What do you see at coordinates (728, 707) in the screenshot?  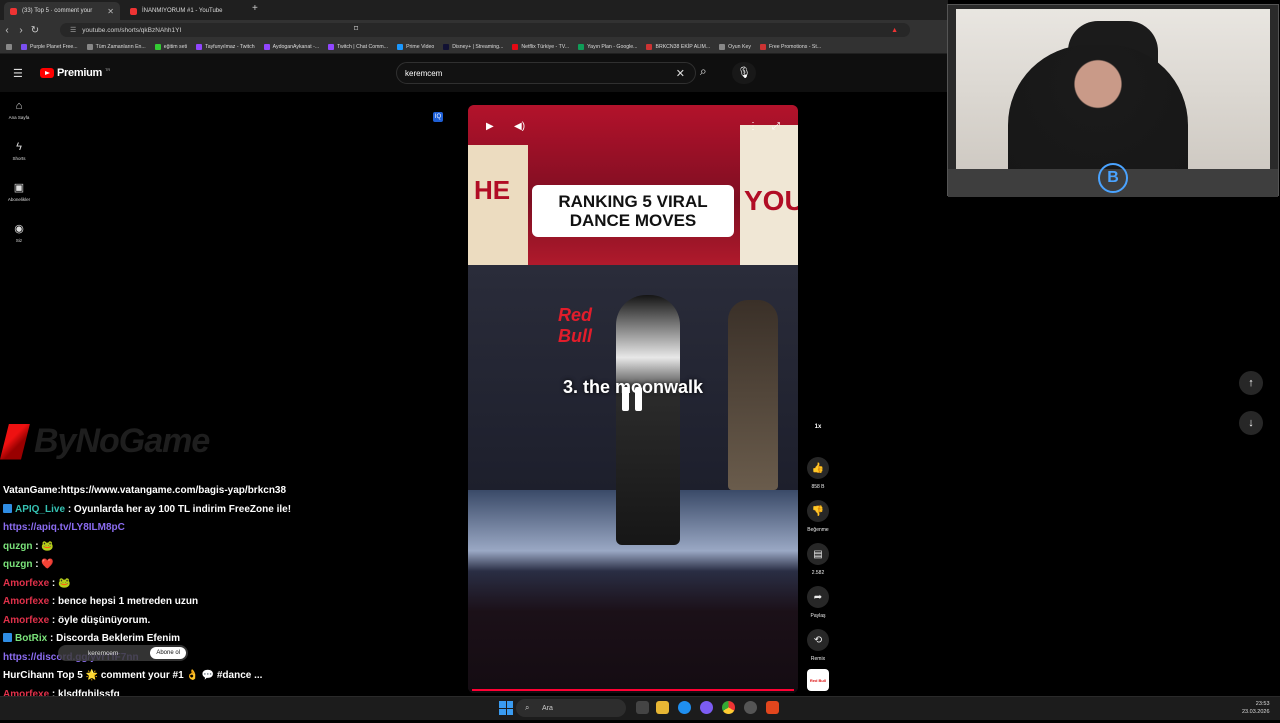 I see `chrome-icon` at bounding box center [728, 707].